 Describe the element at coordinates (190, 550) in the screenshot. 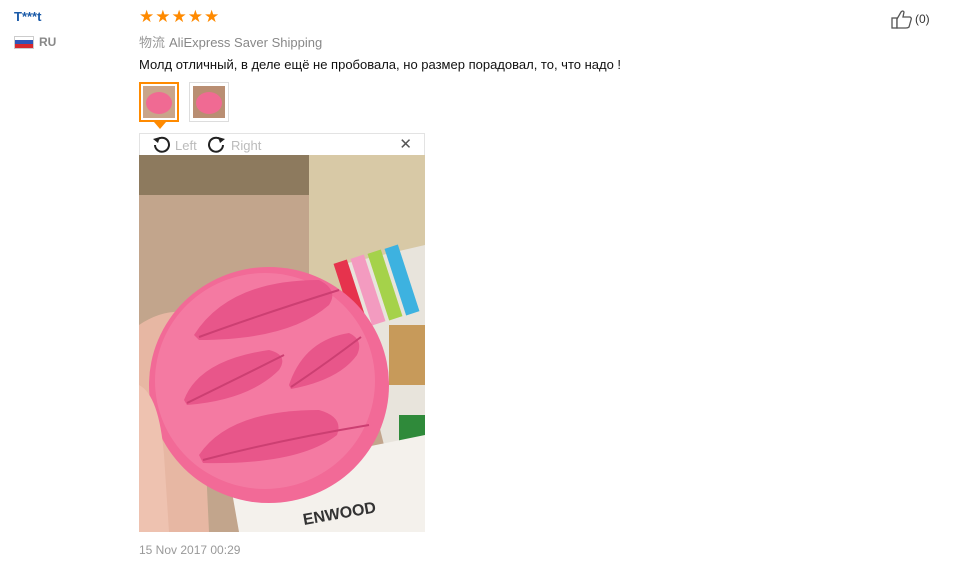

I see `review-date: 15 Nov 2017 00:29` at that location.